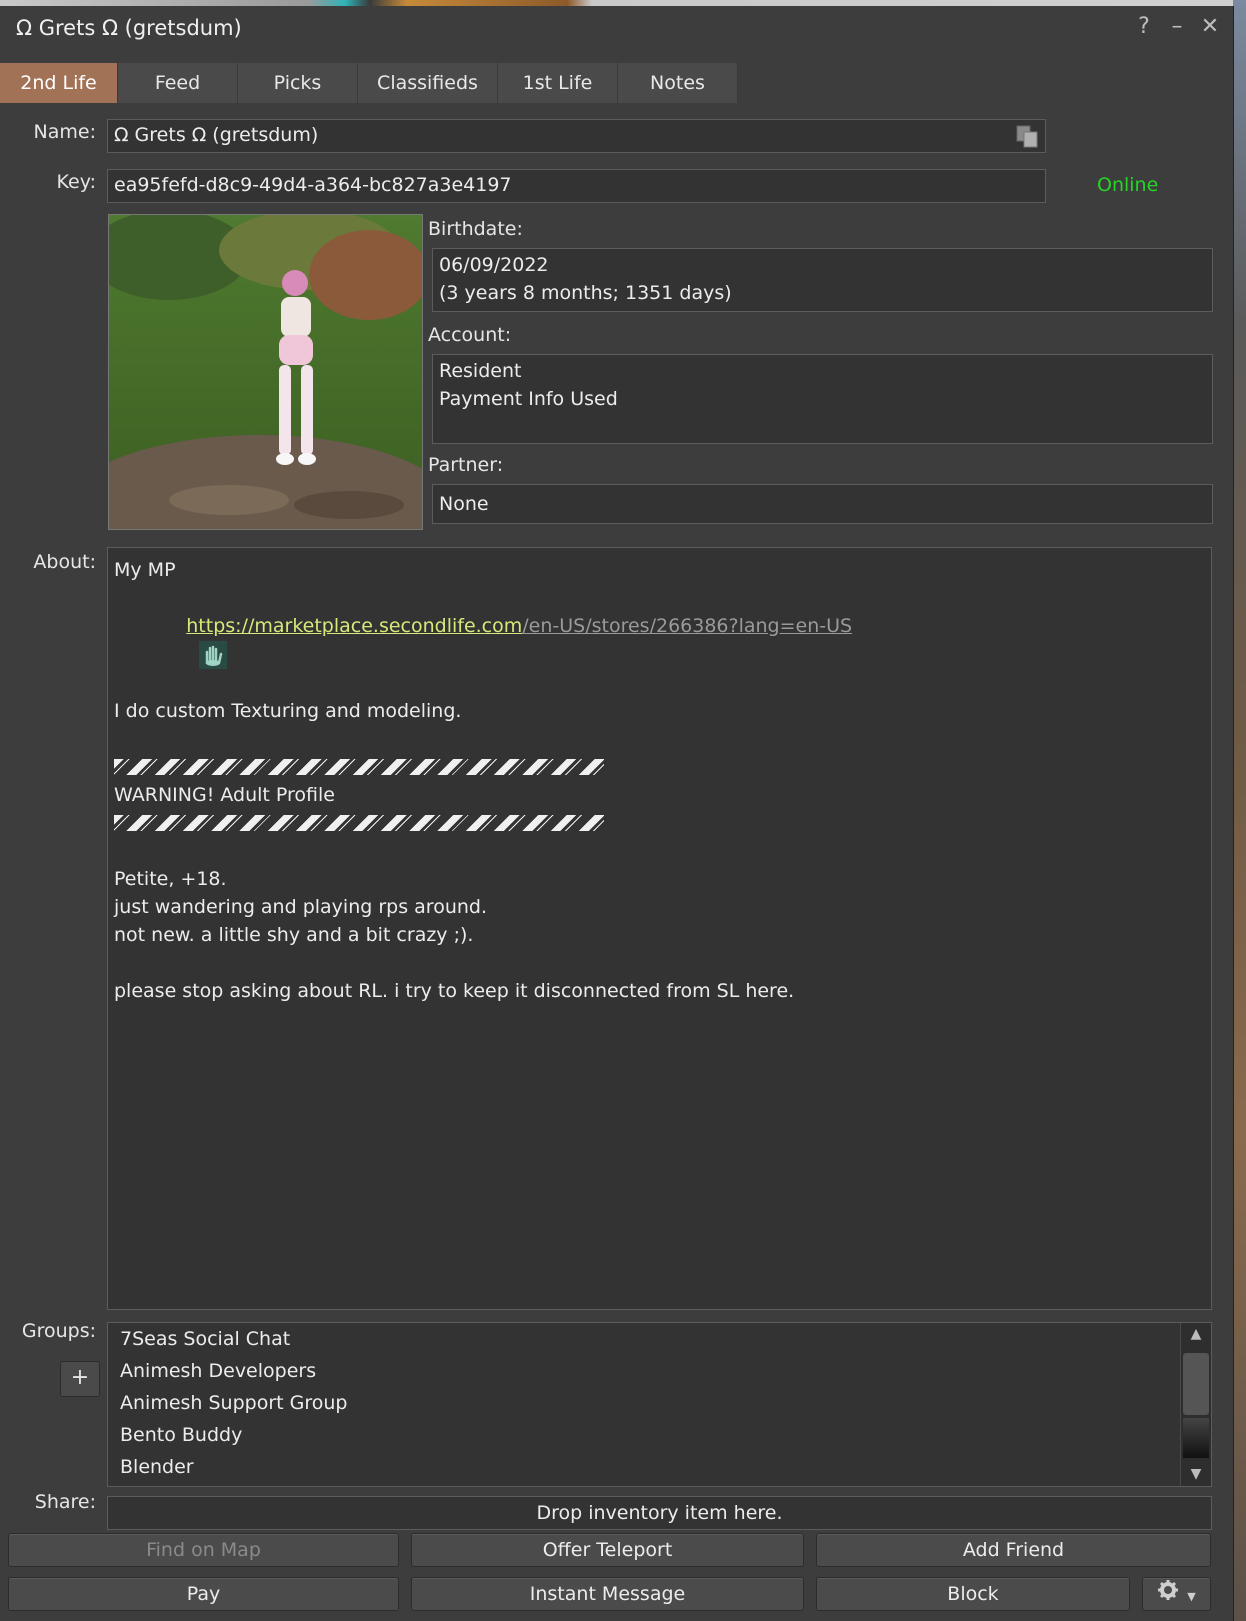 This screenshot has height=1621, width=1246. Describe the element at coordinates (973, 1594) in the screenshot. I see `block-button: Block` at that location.